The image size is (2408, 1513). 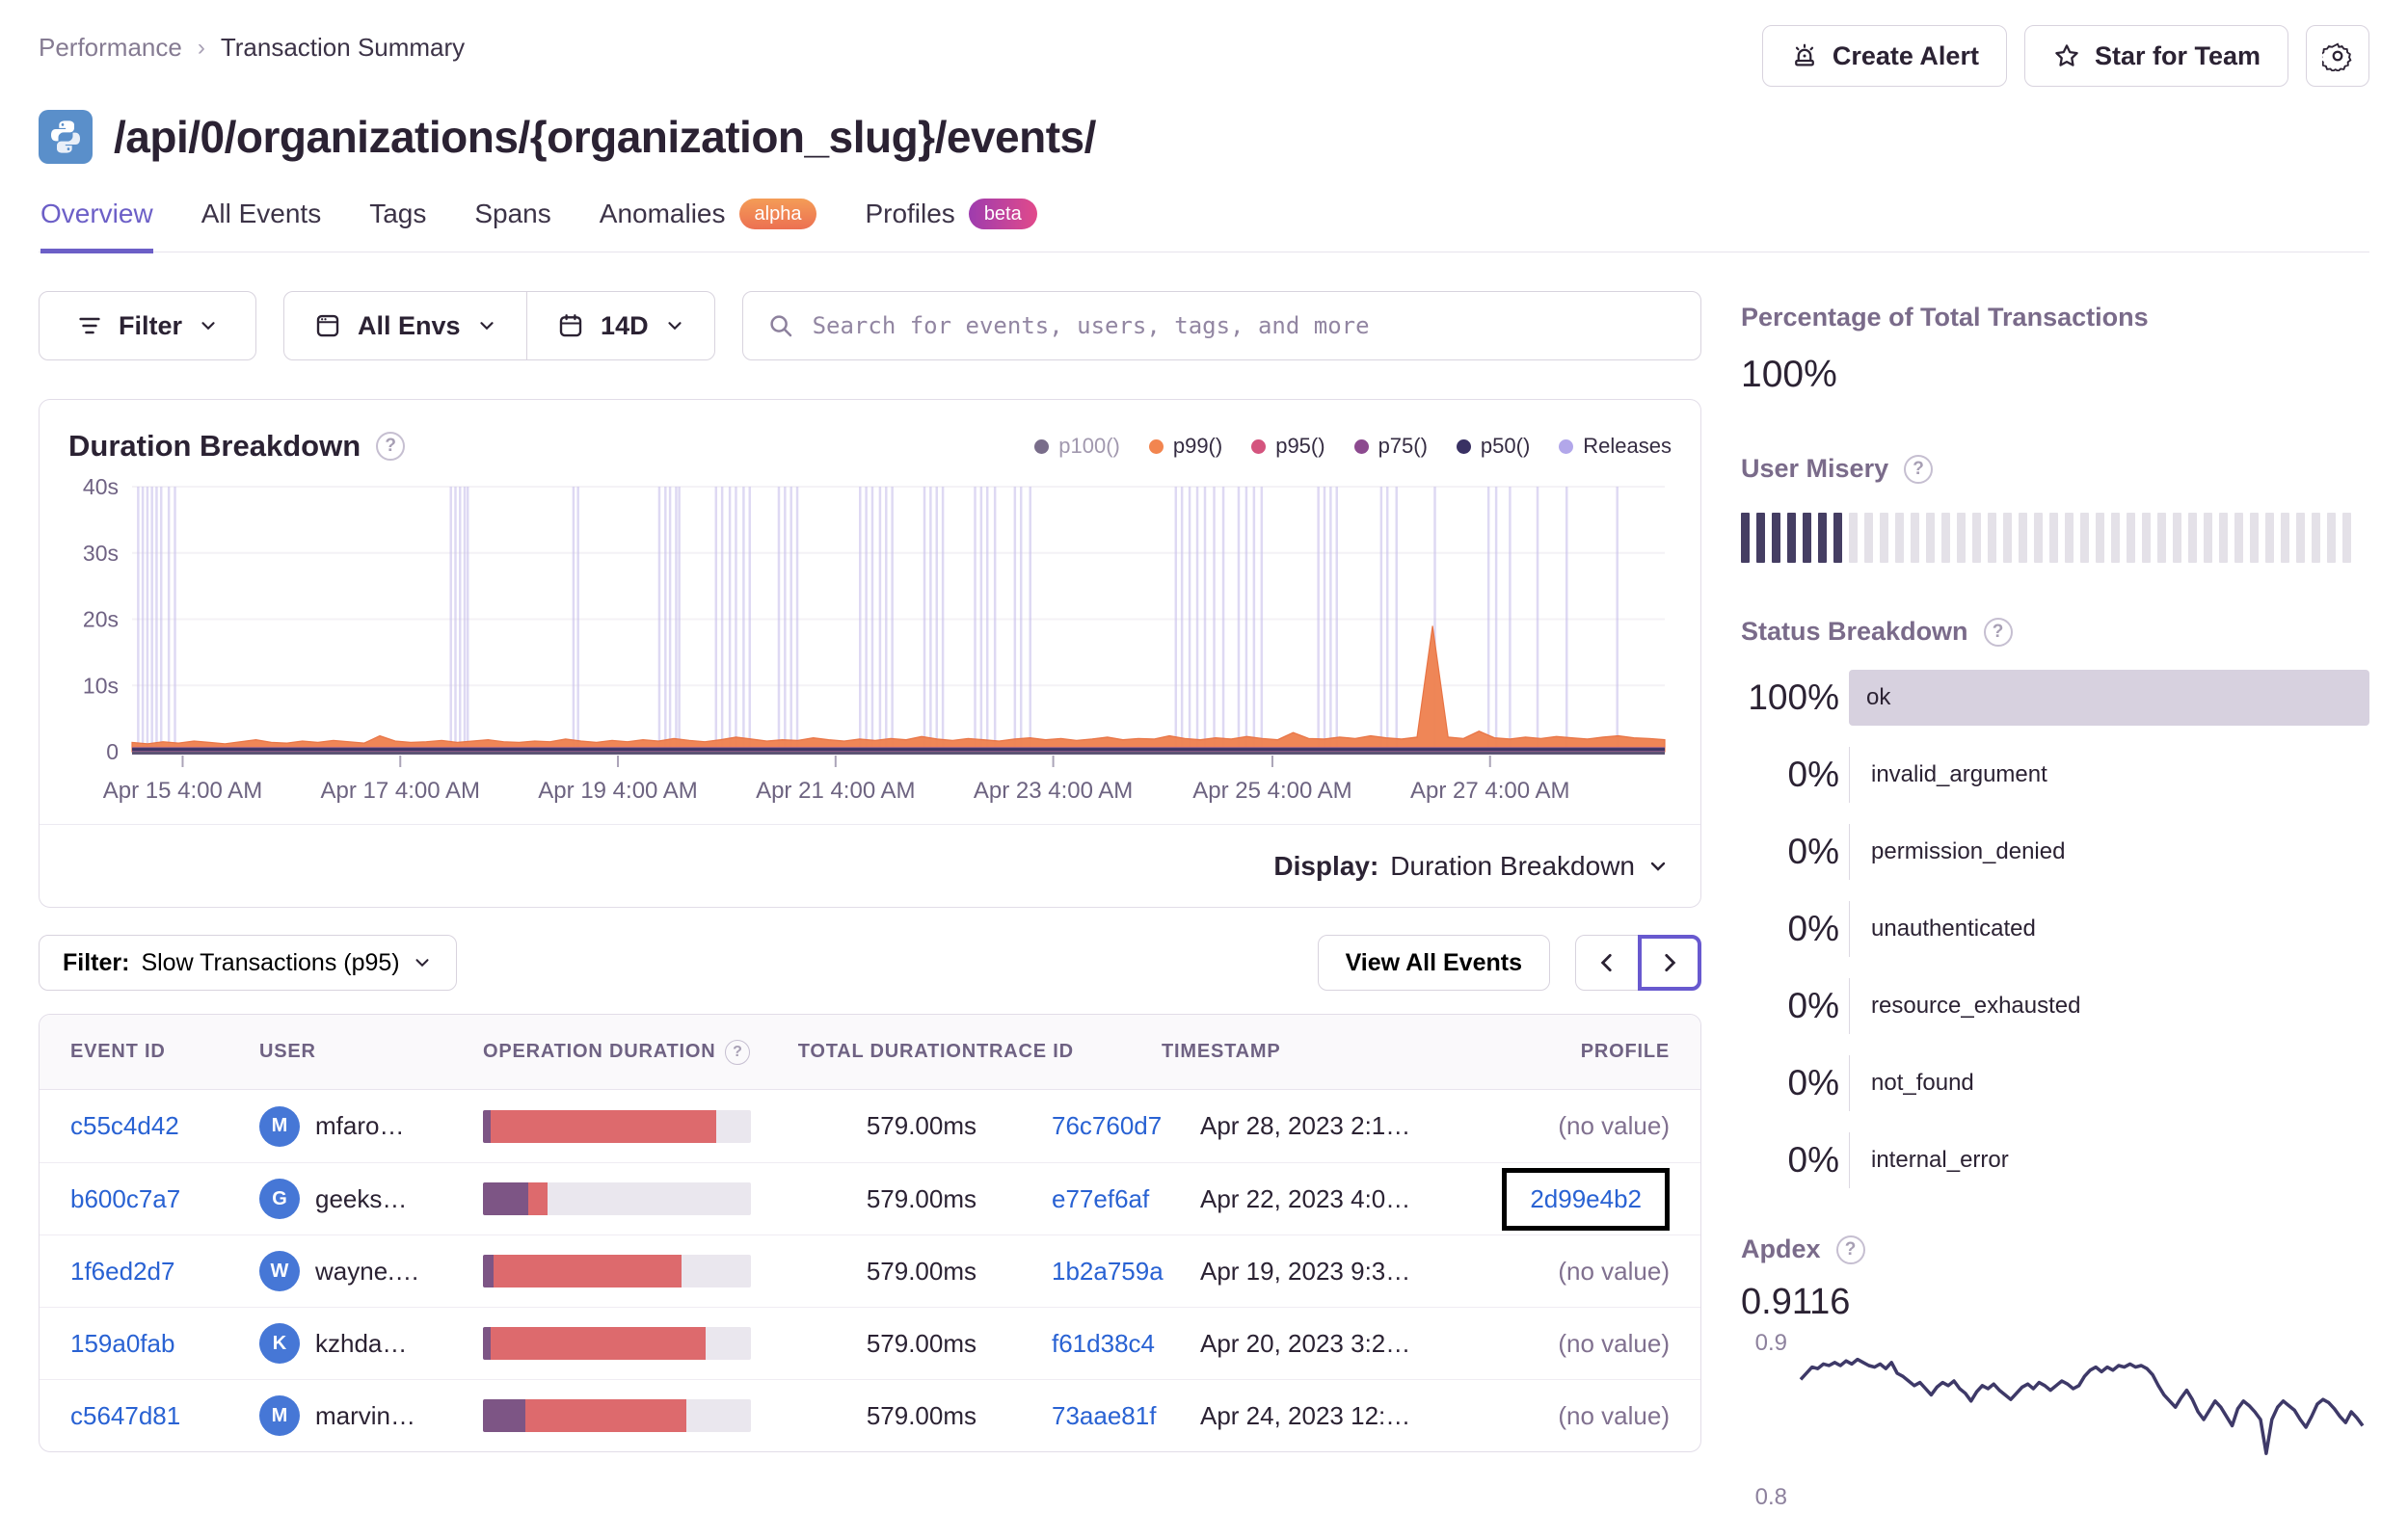 I want to click on apdex-title: Apdex ?, so click(x=2055, y=1249).